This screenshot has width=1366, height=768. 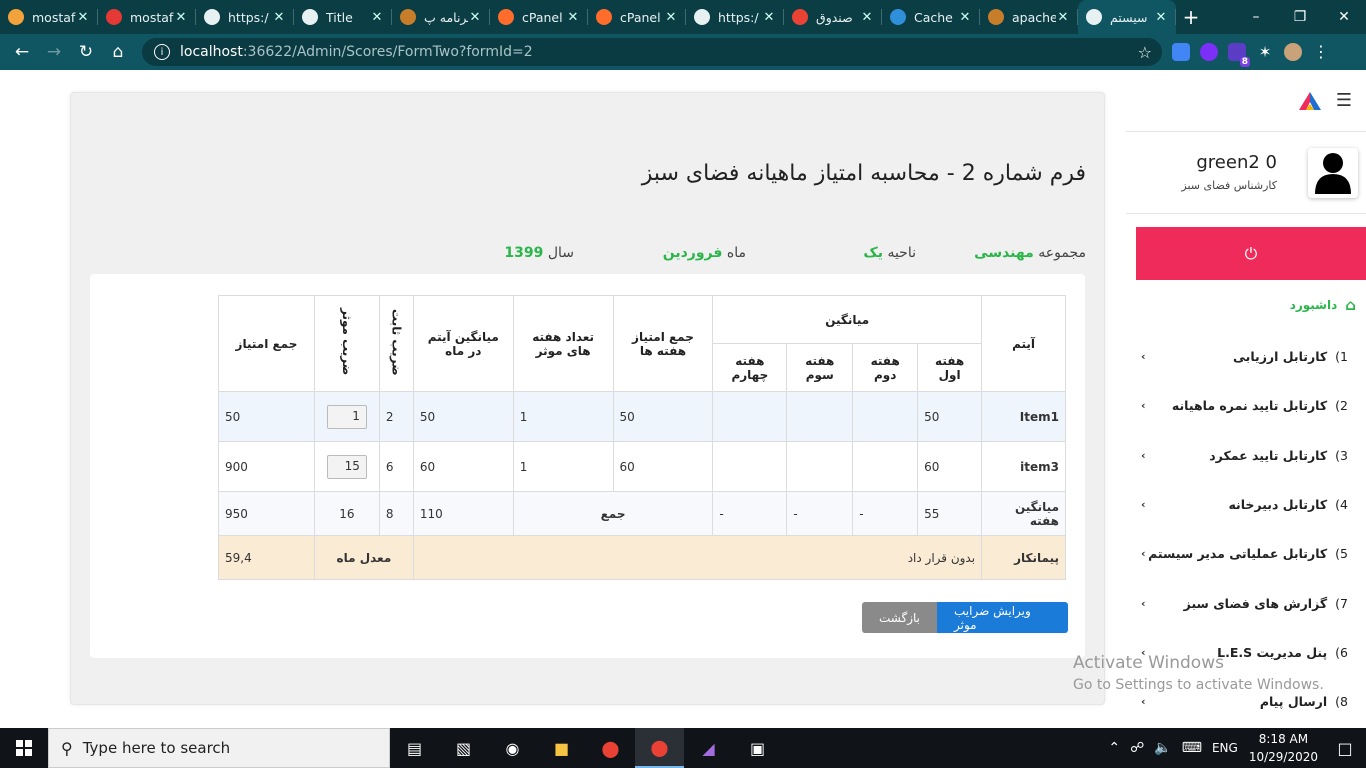 I want to click on sidebar-item: 1) کارتابل ارزیابی ›, so click(x=1246, y=356).